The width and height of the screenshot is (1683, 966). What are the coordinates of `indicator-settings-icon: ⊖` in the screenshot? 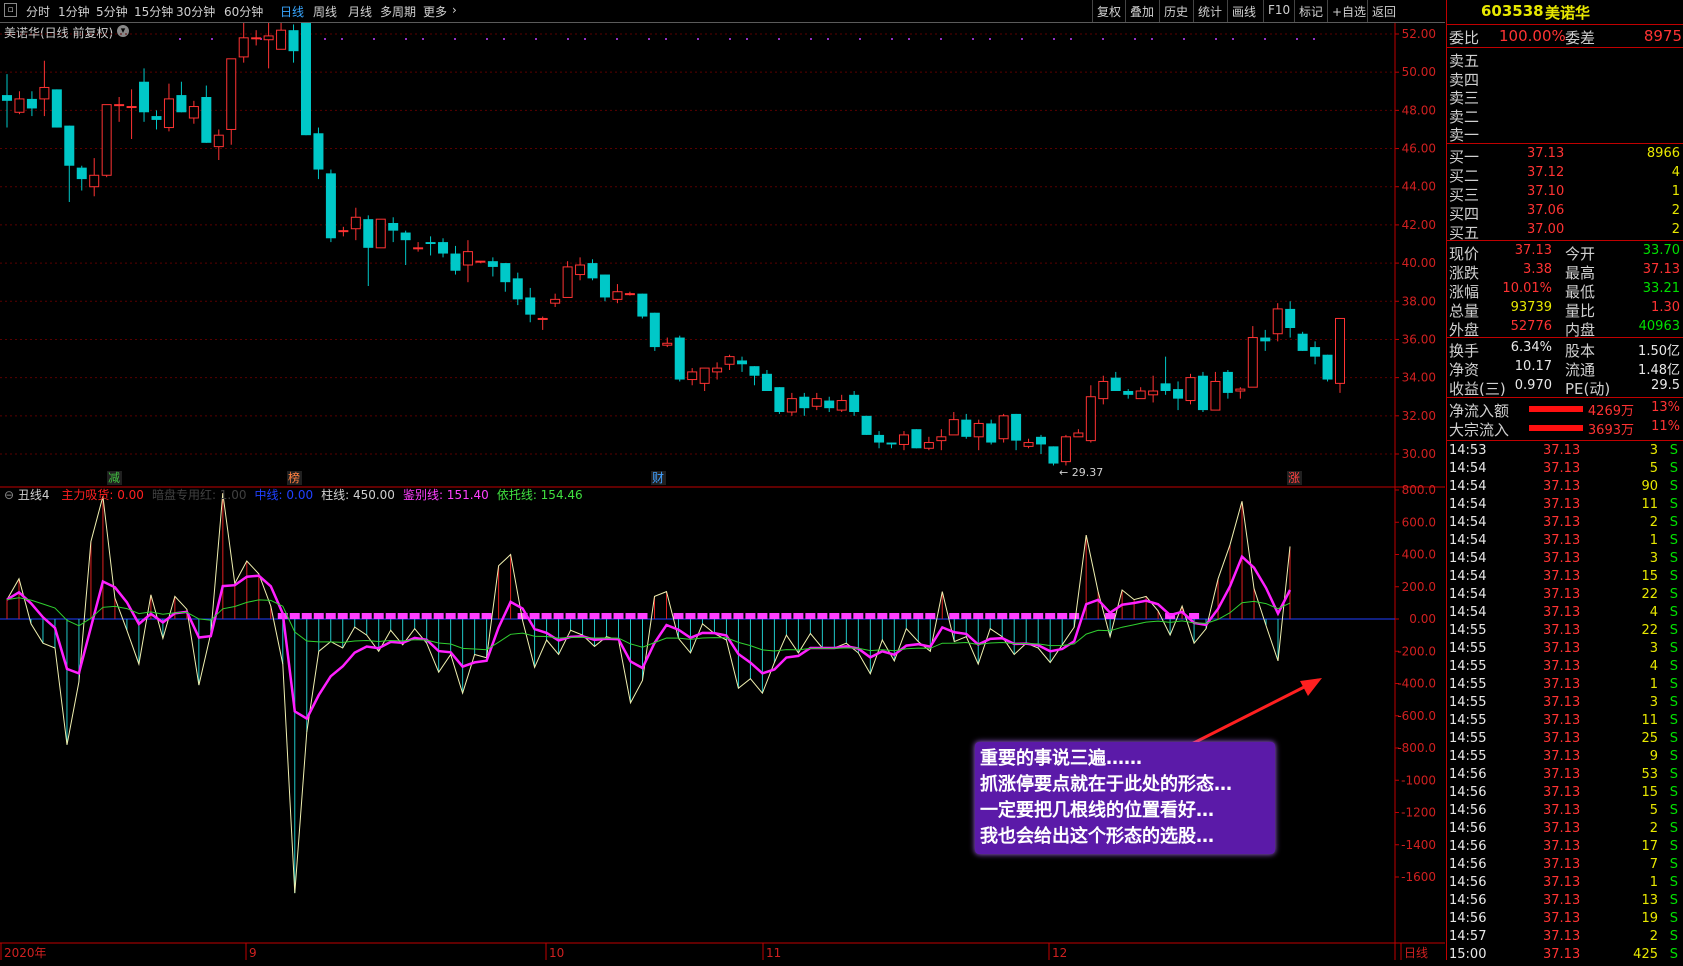 It's located at (9, 495).